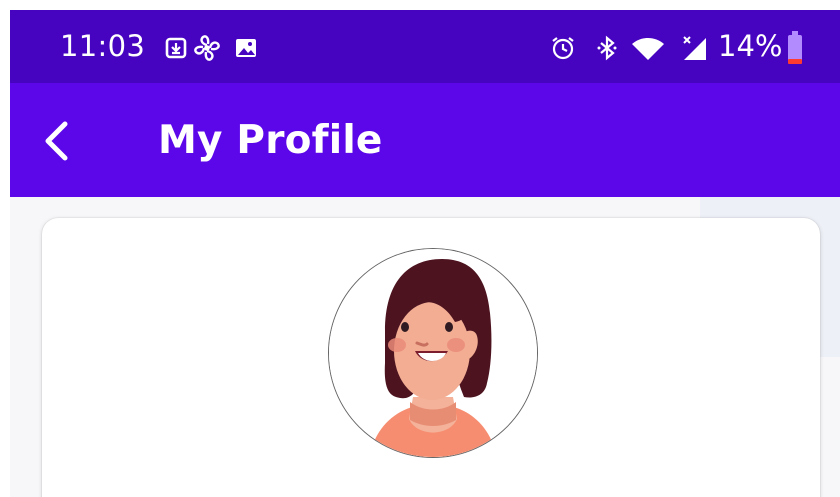 The width and height of the screenshot is (840, 497). Describe the element at coordinates (176, 48) in the screenshot. I see `download-notification-icon` at that location.